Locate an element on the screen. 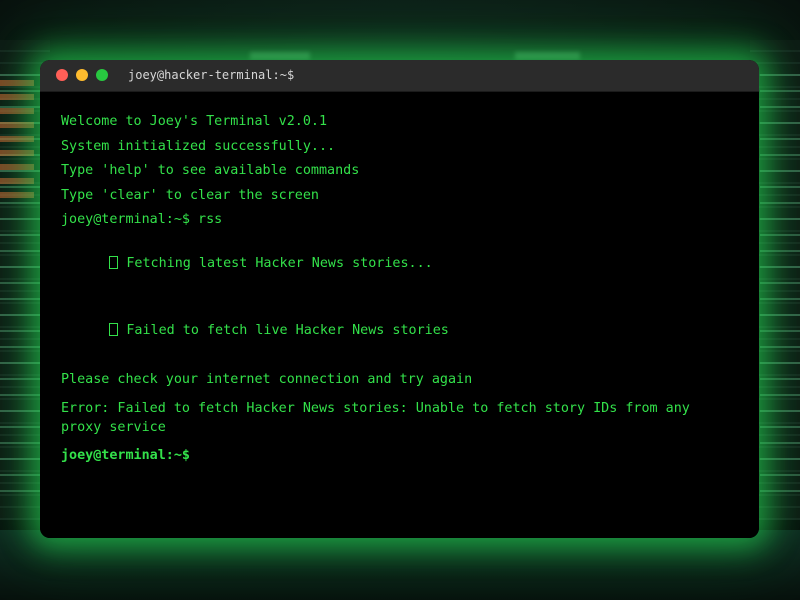  output-line: Welcome to Joey's Terminal v2.0.1 is located at coordinates (194, 121).